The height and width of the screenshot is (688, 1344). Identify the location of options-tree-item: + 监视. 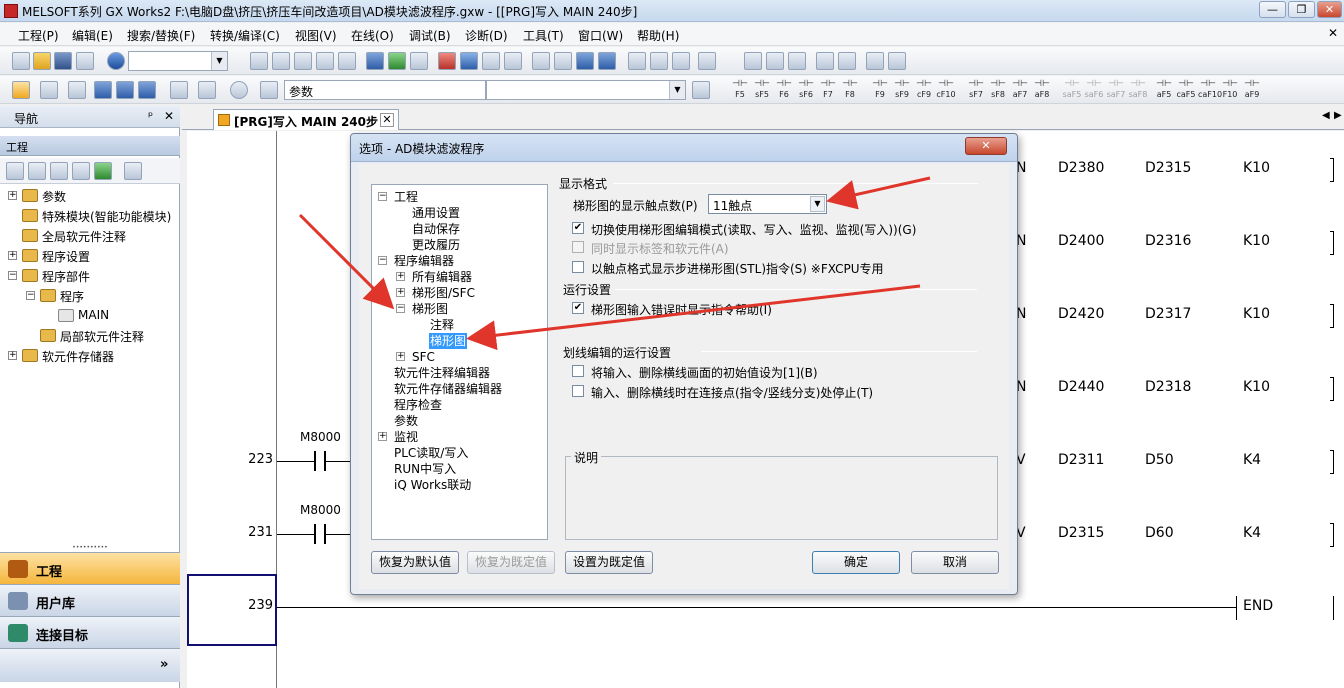
(459, 437).